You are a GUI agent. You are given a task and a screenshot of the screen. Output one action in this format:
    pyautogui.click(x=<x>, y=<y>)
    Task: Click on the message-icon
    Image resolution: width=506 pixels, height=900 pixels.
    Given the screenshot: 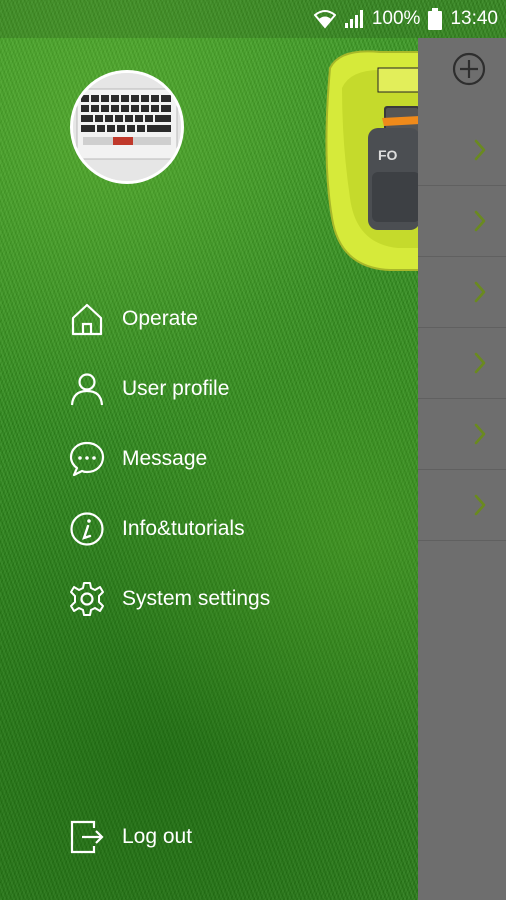 What is the action you would take?
    pyautogui.click(x=87, y=459)
    